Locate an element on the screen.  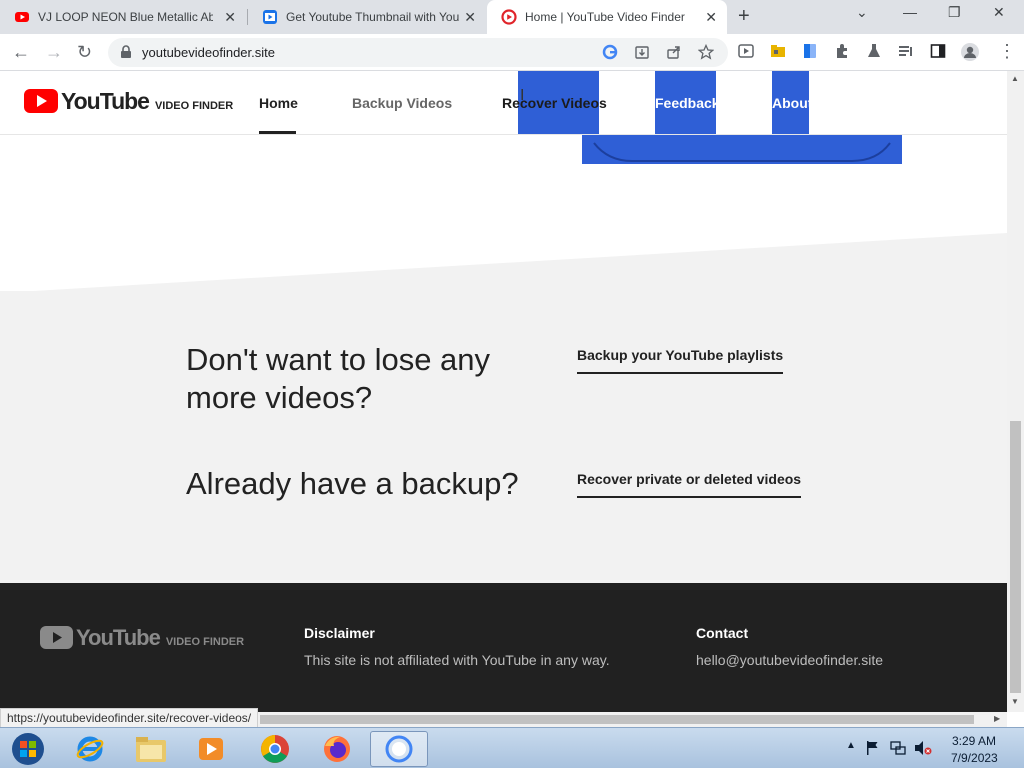
side-panel-icon is located at coordinates (938, 51).